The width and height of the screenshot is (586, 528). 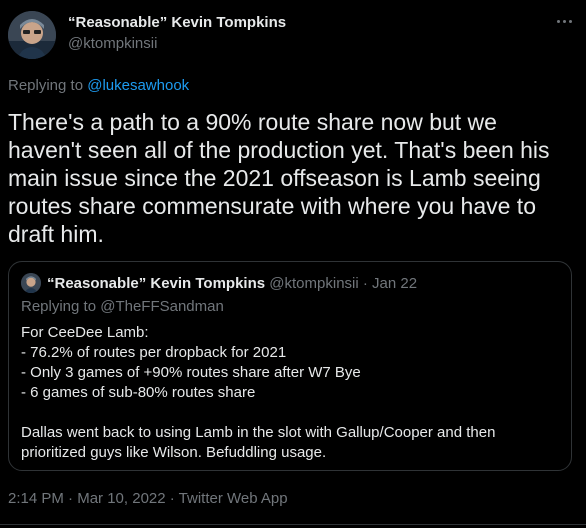 I want to click on tweet-timestamp: 2:14 PM · Mar 10, 2022 · Twitter Web App, so click(x=148, y=498).